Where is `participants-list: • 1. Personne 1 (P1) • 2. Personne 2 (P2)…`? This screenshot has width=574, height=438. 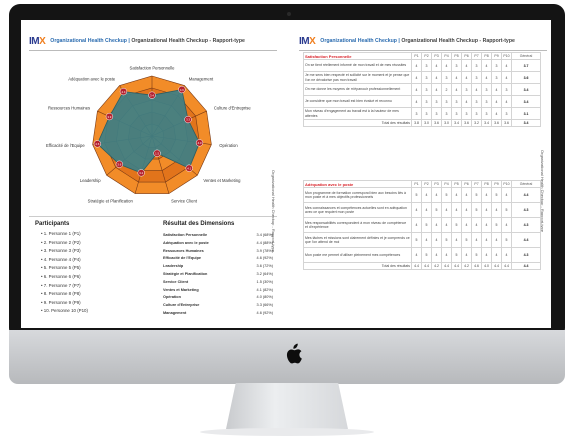 participants-list: • 1. Personne 1 (P1) • 2. Personne 2 (P2)… is located at coordinates (64, 273).